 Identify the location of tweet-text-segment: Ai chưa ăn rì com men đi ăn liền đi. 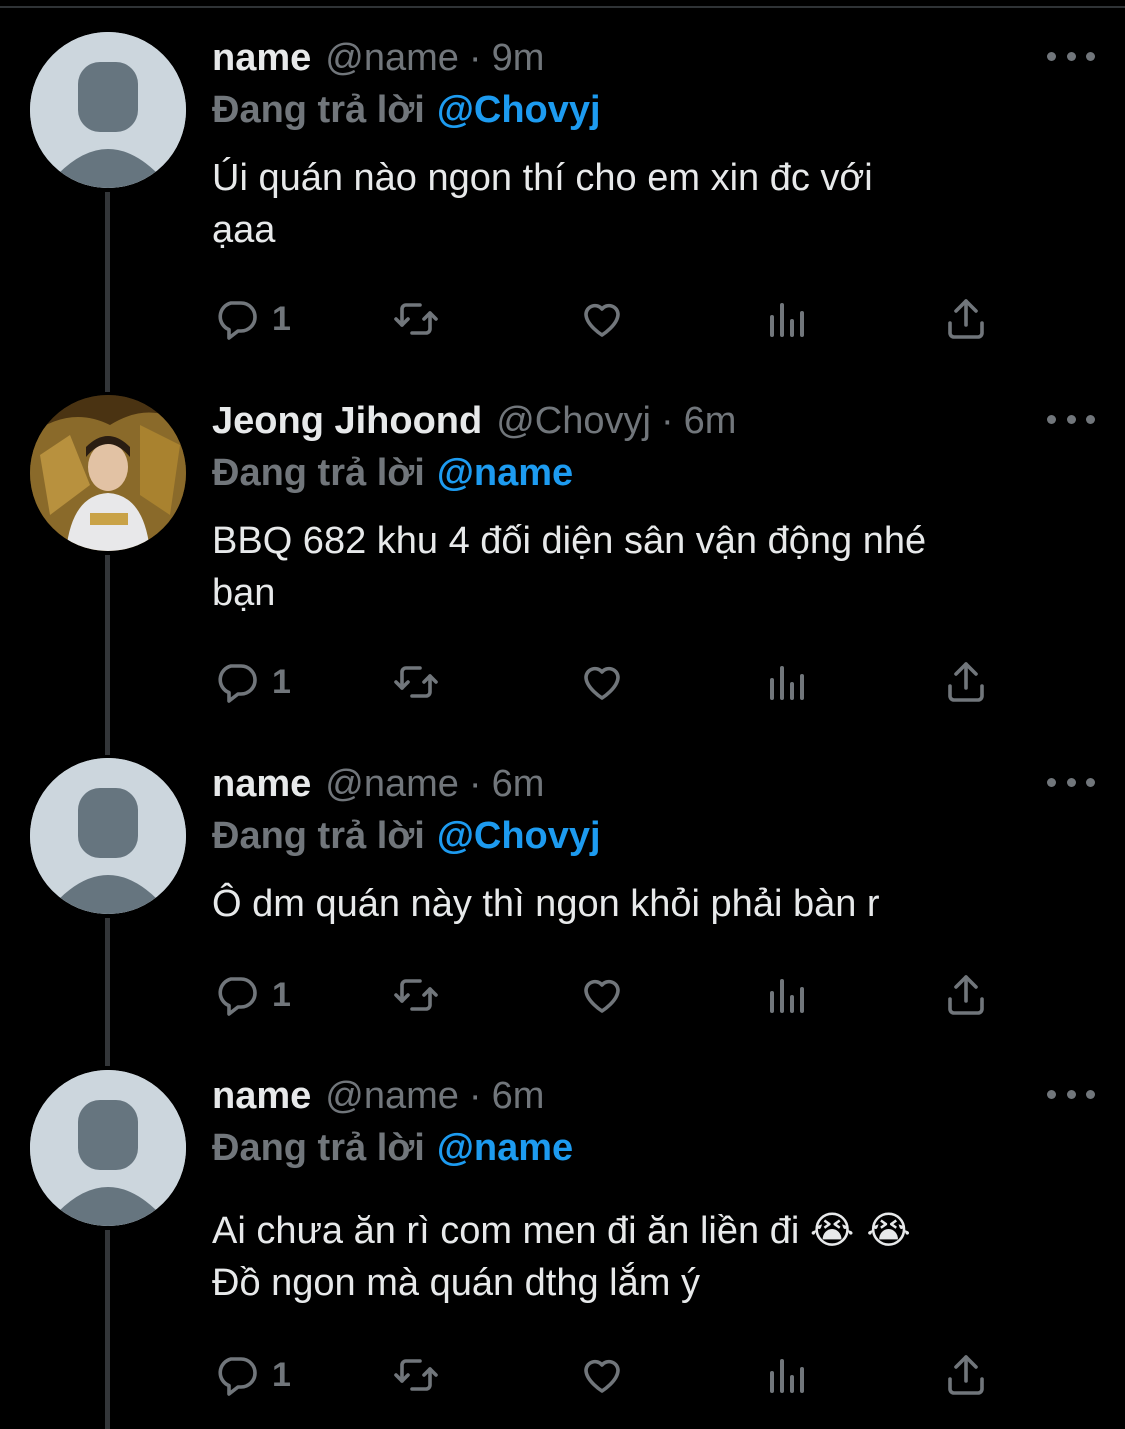
(506, 1231).